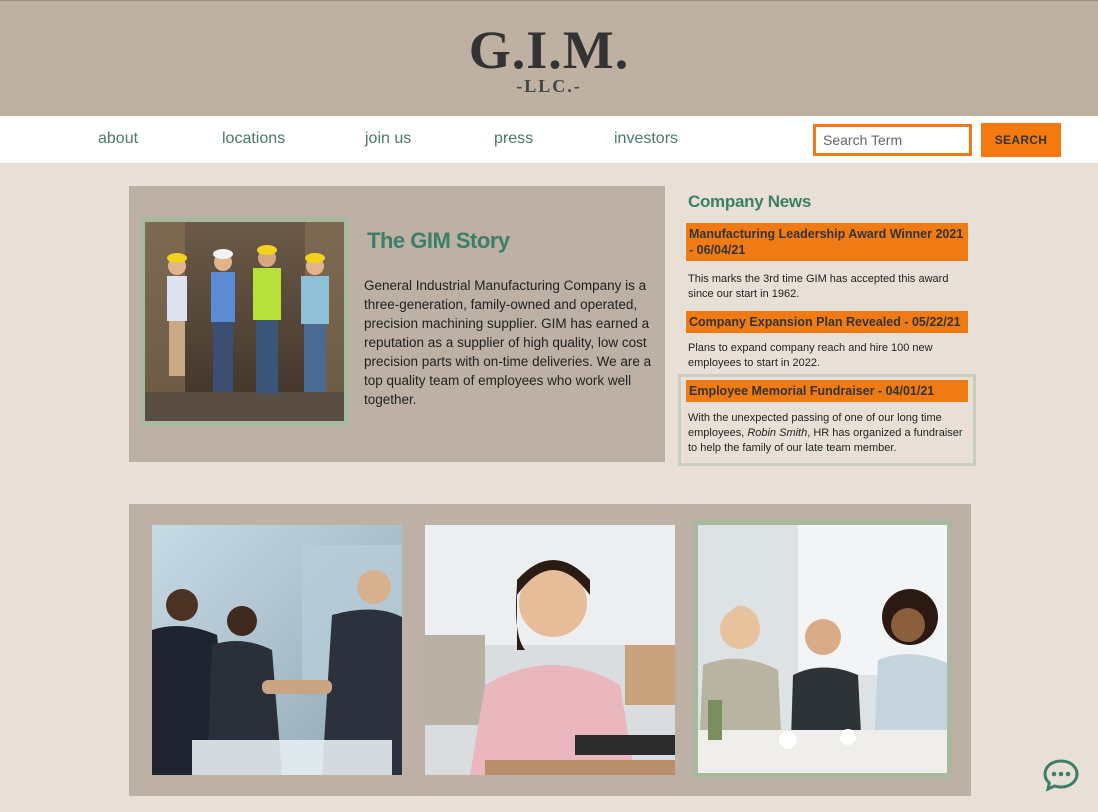 The width and height of the screenshot is (1098, 812). I want to click on story-photo-frame, so click(244, 321).